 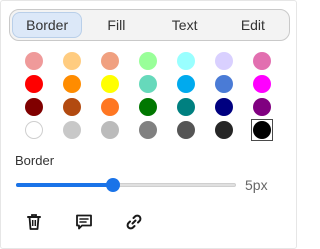 I want to click on color-swatch-selected, so click(x=262, y=129).